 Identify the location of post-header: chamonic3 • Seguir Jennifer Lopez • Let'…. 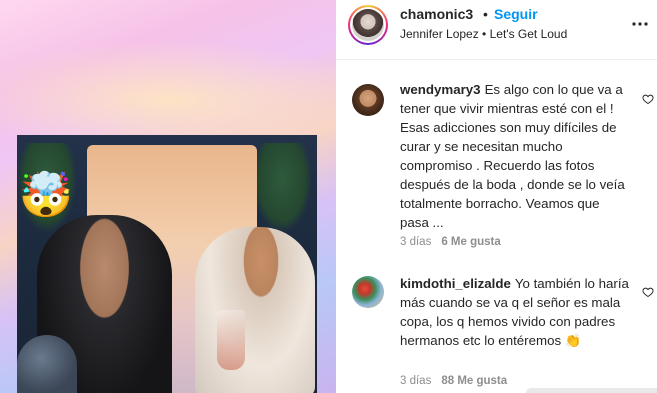
(496, 30).